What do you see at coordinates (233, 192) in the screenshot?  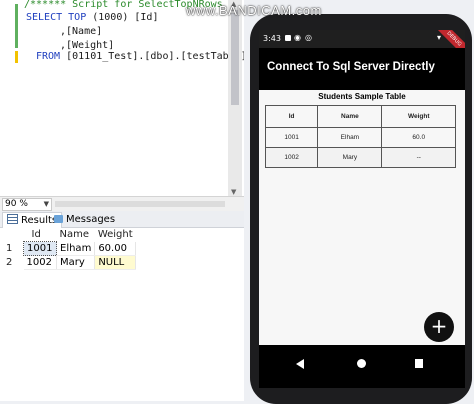 I see `scroll-down-icon: ▼` at bounding box center [233, 192].